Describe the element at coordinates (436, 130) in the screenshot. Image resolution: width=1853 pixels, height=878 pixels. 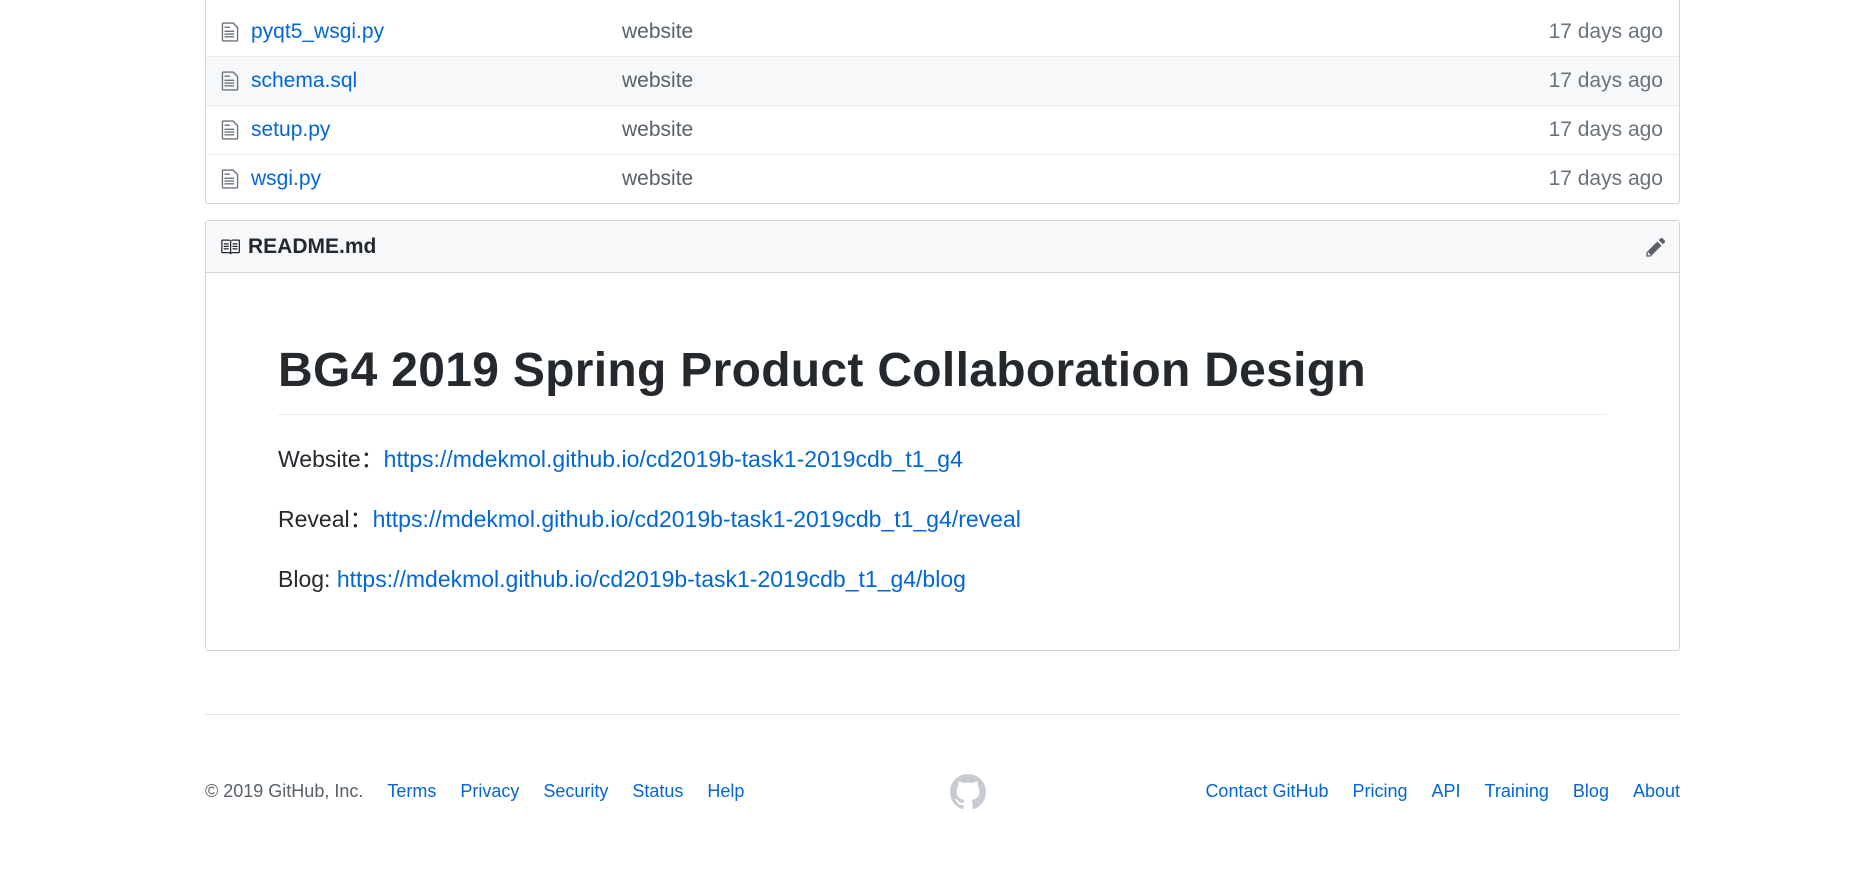
I see `file-name-link: setup.py` at that location.